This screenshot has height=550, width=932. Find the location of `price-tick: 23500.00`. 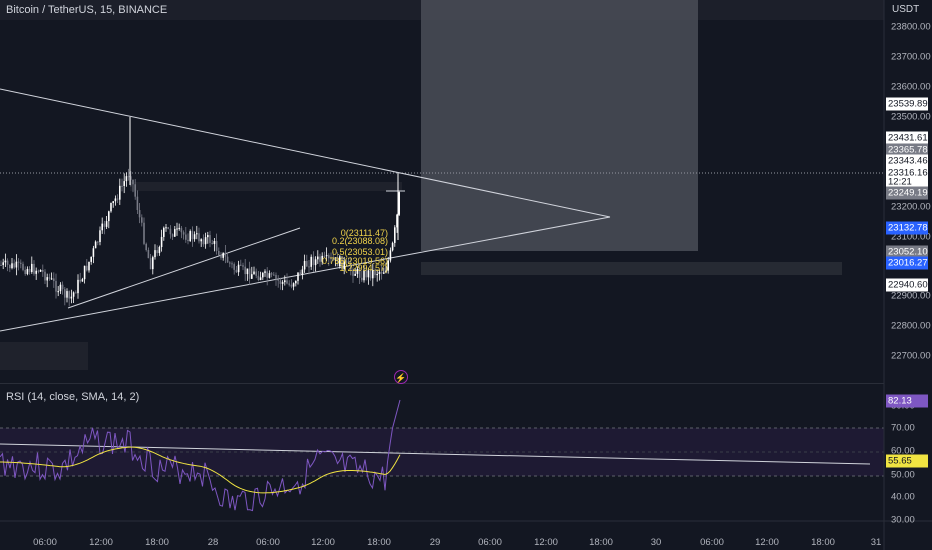

price-tick: 23500.00 is located at coordinates (911, 117).